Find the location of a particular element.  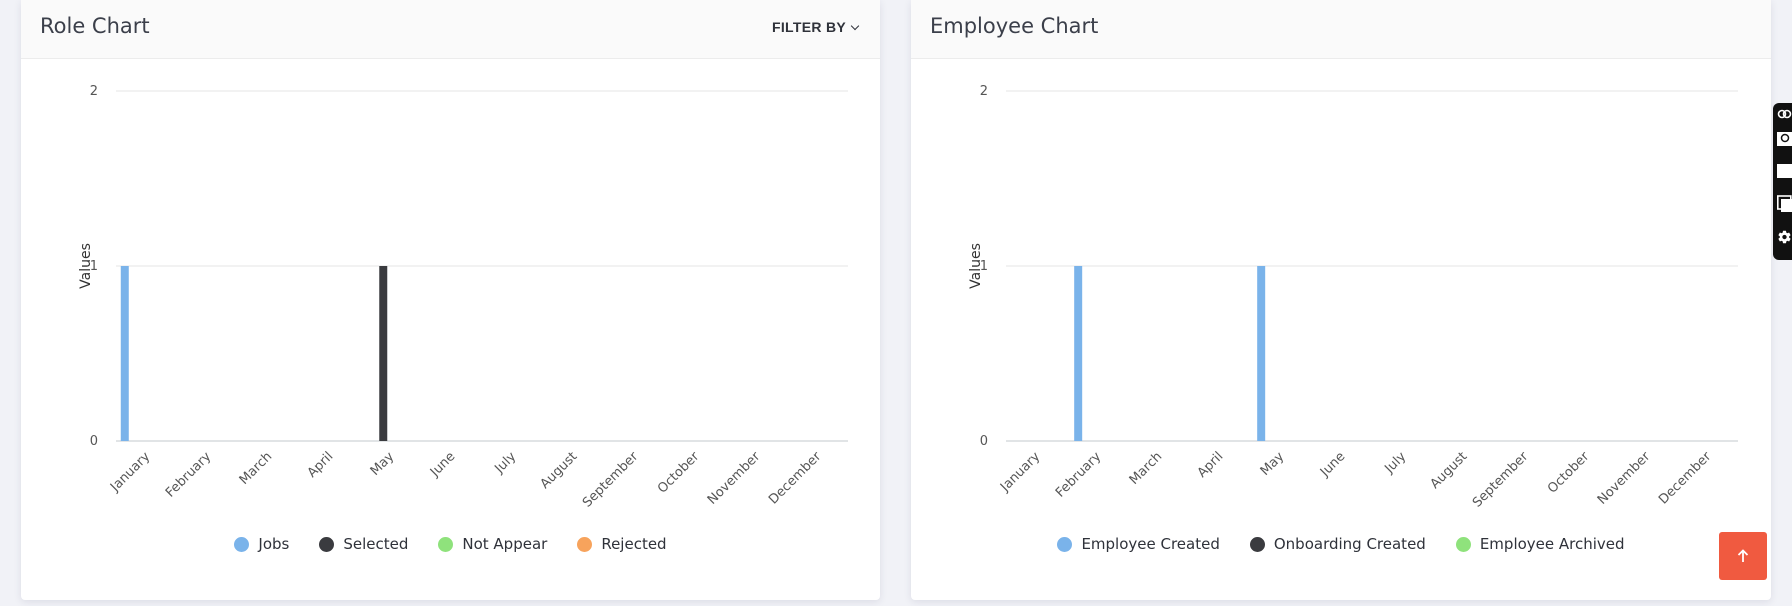

role-chart-legend-item: Not Appear is located at coordinates (492, 544).